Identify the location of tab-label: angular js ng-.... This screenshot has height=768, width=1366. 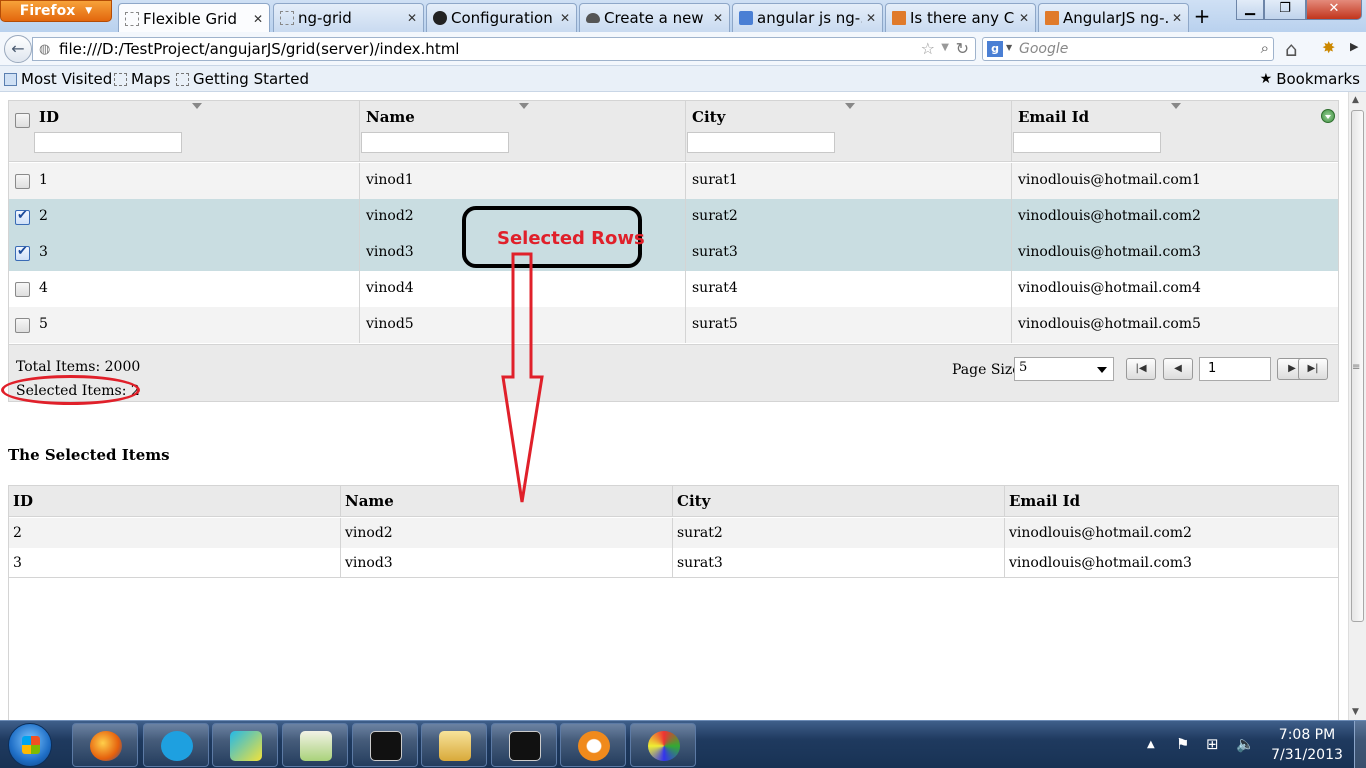
(809, 18).